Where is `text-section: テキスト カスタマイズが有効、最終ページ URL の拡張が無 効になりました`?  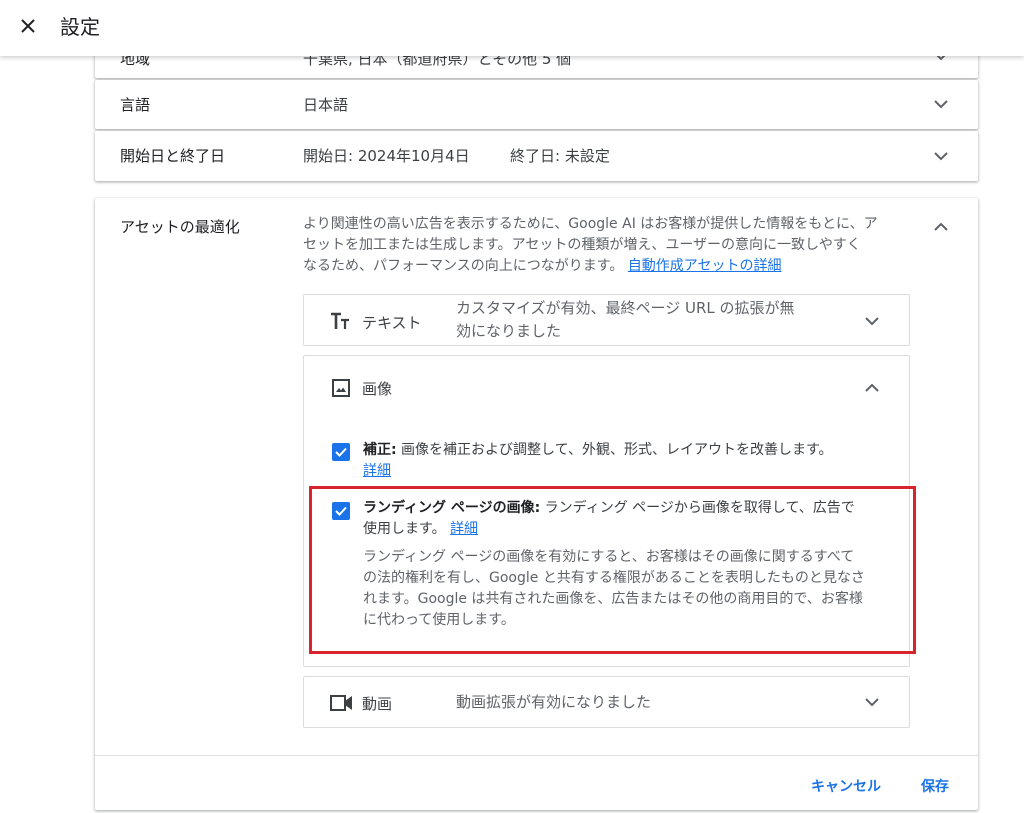 text-section: テキスト カスタマイズが有効、最終ページ URL の拡張が無 効になりました is located at coordinates (606, 320).